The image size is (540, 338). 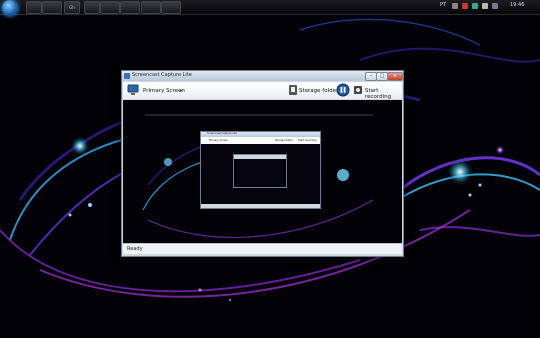 What do you see at coordinates (455, 6) in the screenshot?
I see `tray-flag-icon` at bounding box center [455, 6].